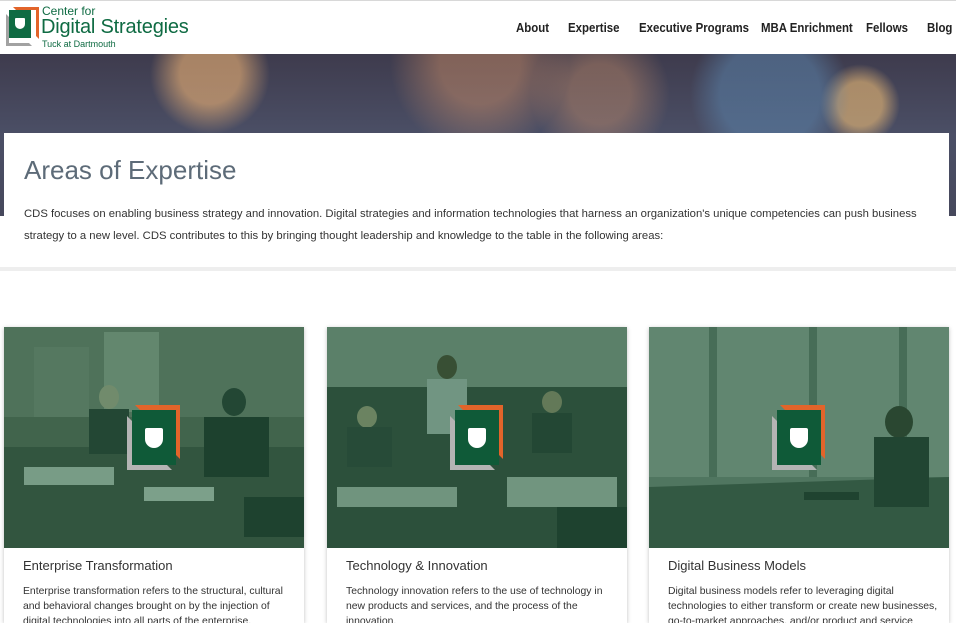 Image resolution: width=956 pixels, height=623 pixels. I want to click on nav-item-mba-enrichment: MBA Enrichment, so click(807, 27).